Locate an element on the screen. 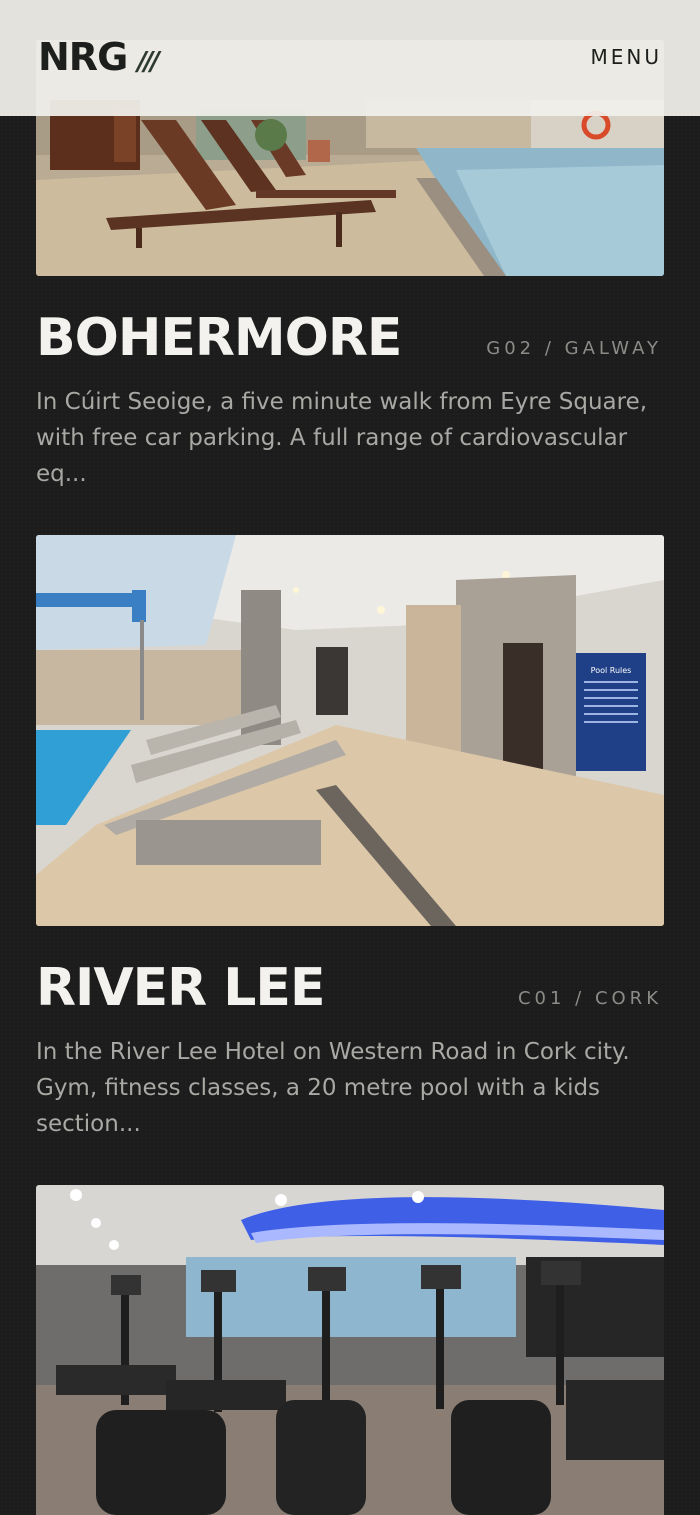 Image resolution: width=700 pixels, height=1515 pixels. site-header: NRG /// MENU is located at coordinates (350, 58).